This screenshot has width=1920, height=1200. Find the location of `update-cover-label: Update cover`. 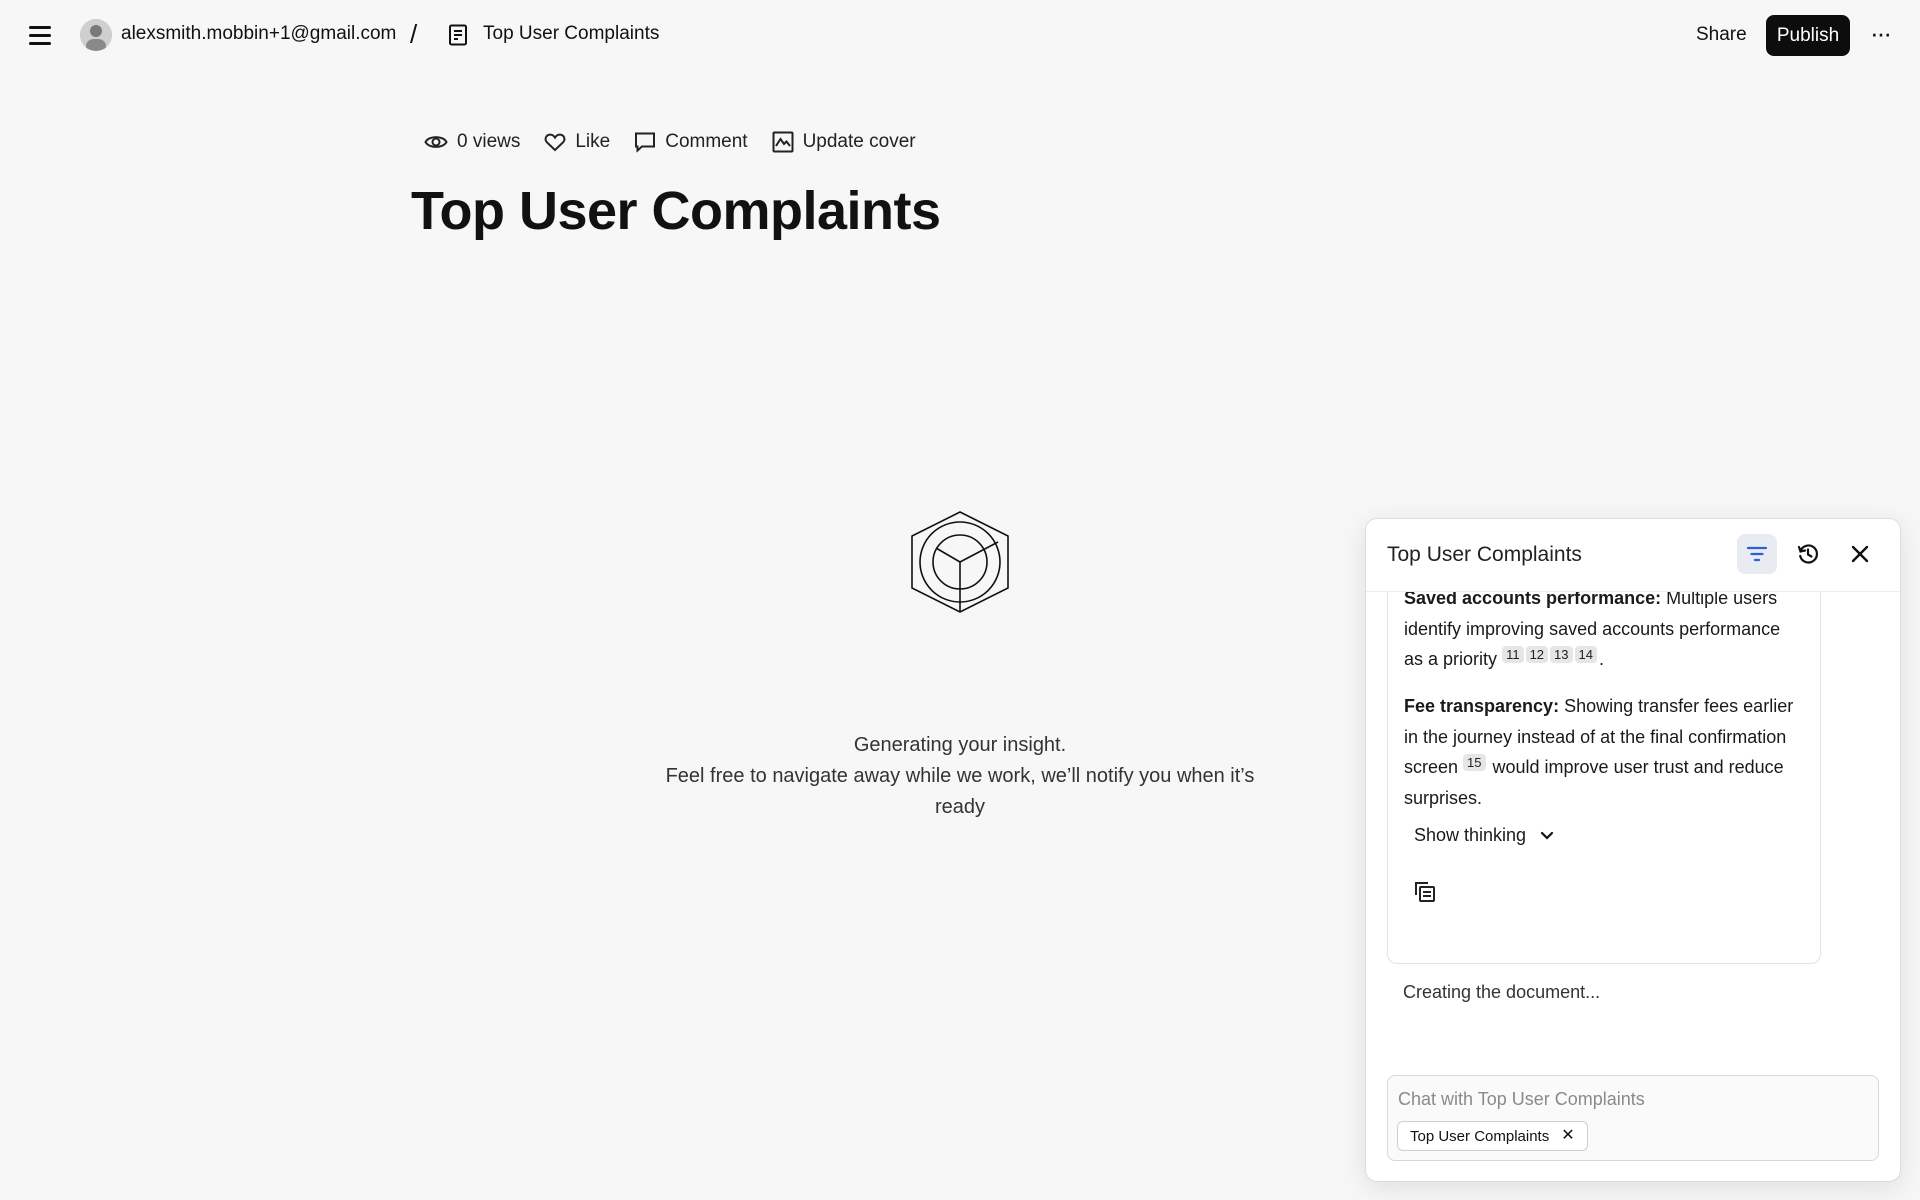

update-cover-label: Update cover is located at coordinates (859, 141).